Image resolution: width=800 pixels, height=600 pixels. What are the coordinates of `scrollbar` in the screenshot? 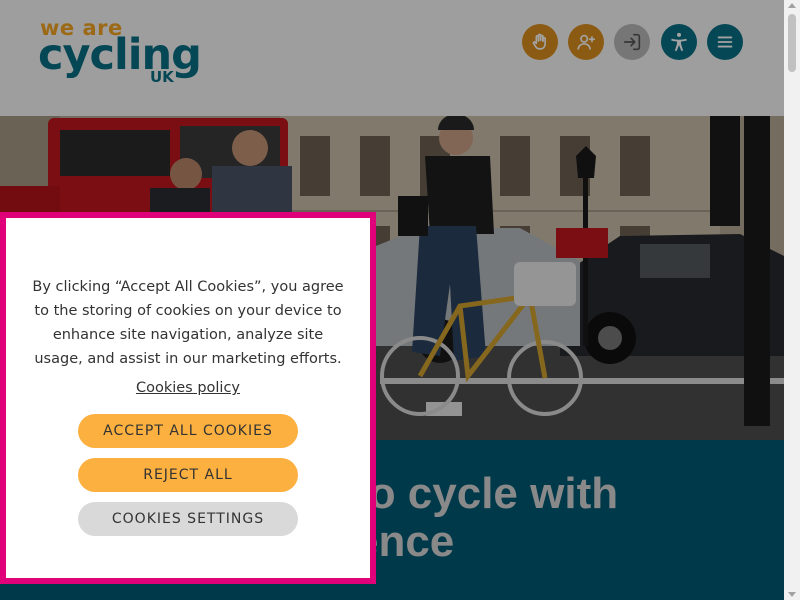 It's located at (792, 300).